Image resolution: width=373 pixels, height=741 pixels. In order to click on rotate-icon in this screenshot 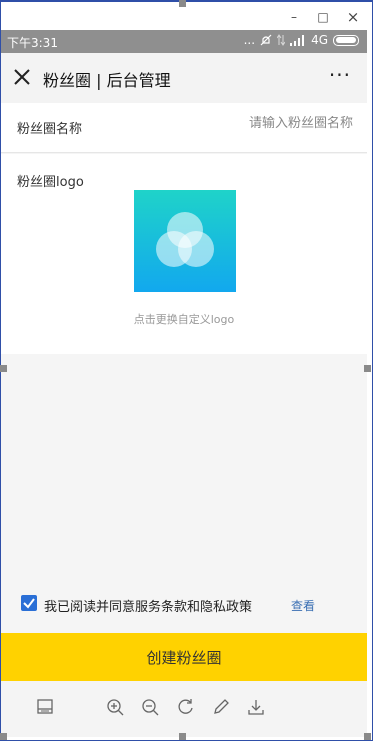, I will do `click(186, 707)`.